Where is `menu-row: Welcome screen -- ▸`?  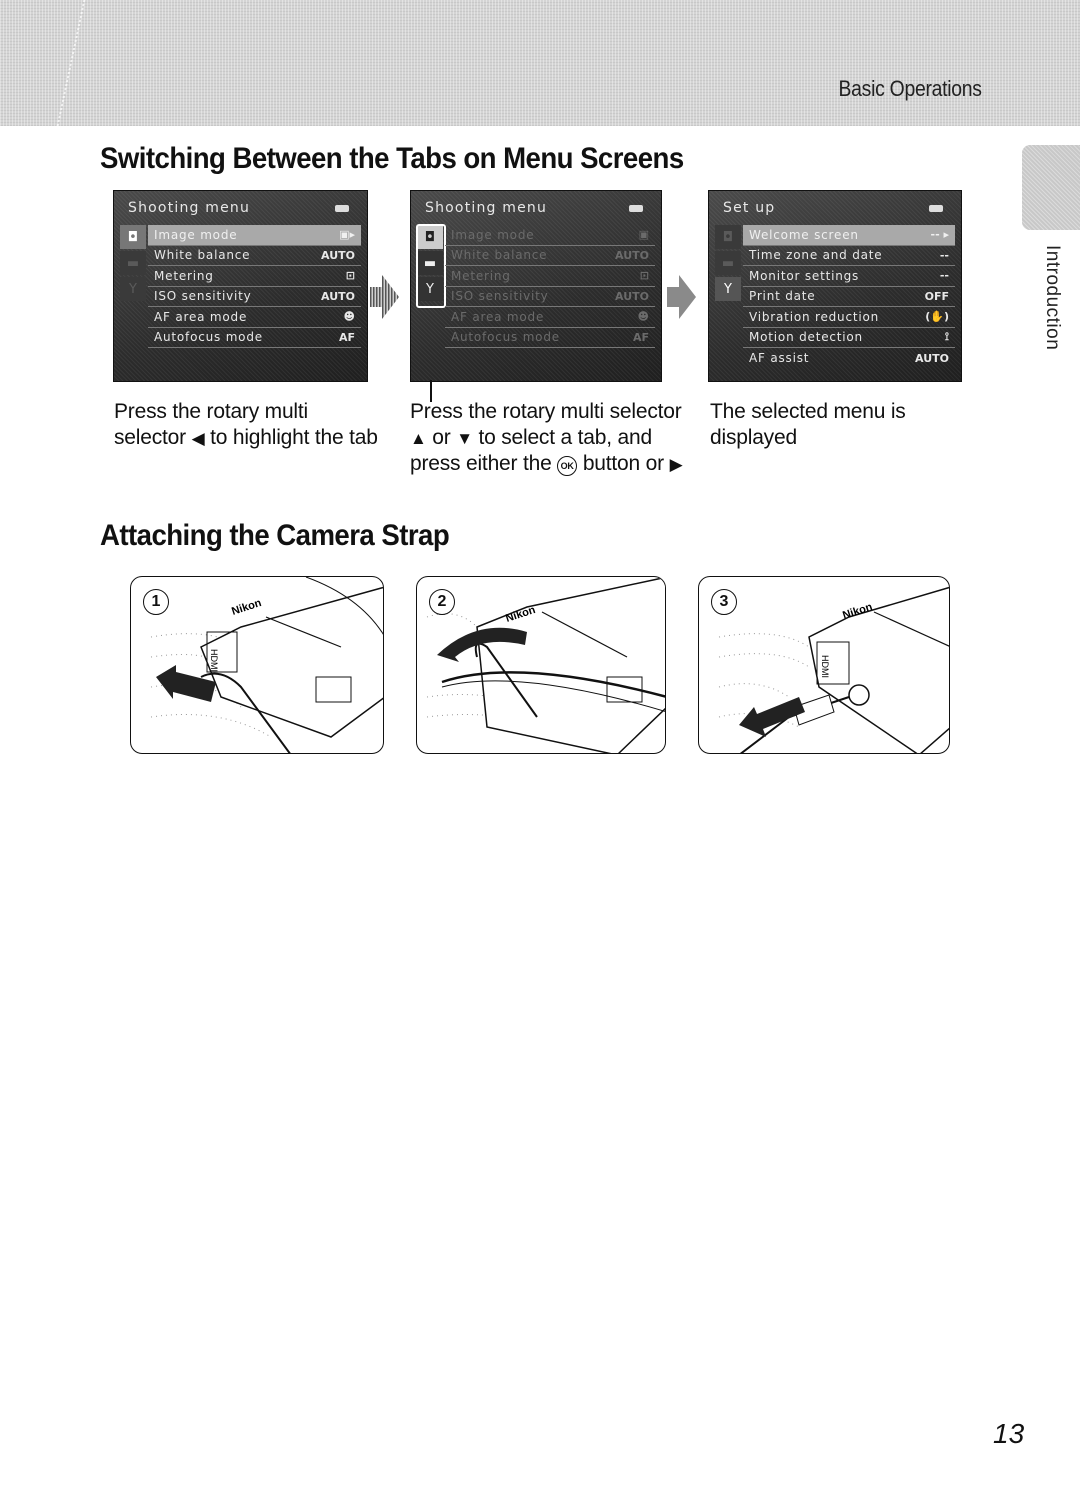
menu-row: Welcome screen -- ▸ is located at coordinates (849, 235).